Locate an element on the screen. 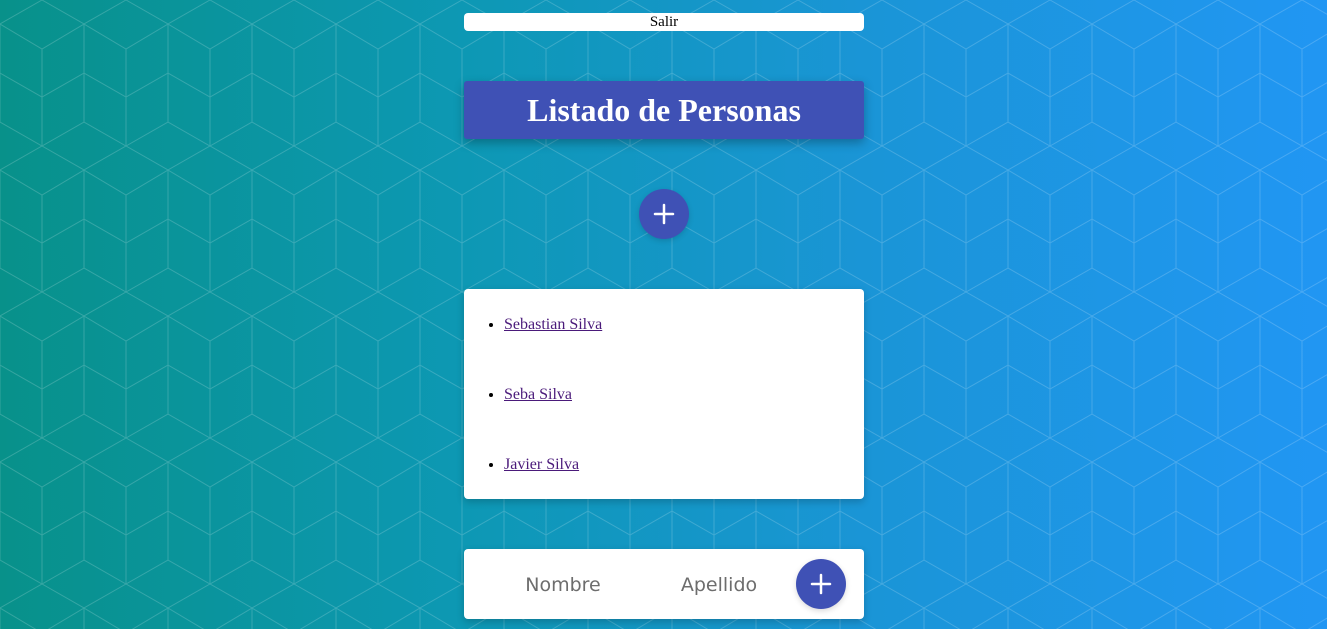 Image resolution: width=1327 pixels, height=629 pixels. submit-person-button is located at coordinates (821, 584).